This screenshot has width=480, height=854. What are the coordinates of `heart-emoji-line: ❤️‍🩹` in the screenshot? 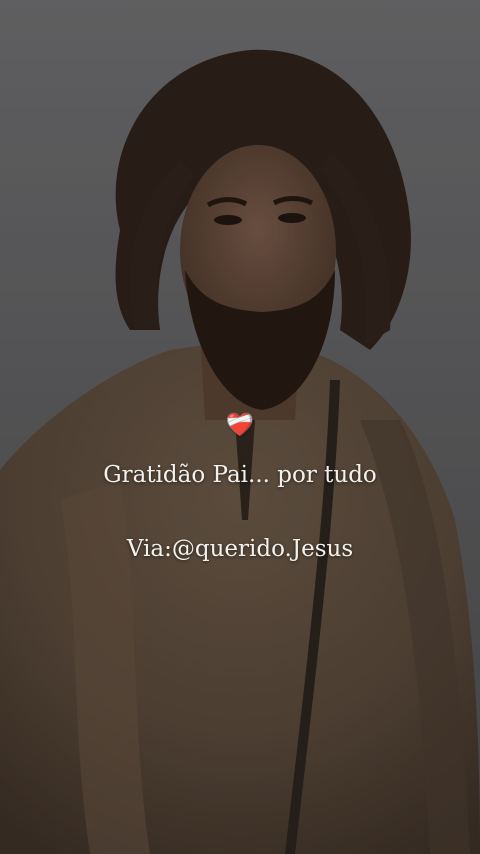 It's located at (240, 426).